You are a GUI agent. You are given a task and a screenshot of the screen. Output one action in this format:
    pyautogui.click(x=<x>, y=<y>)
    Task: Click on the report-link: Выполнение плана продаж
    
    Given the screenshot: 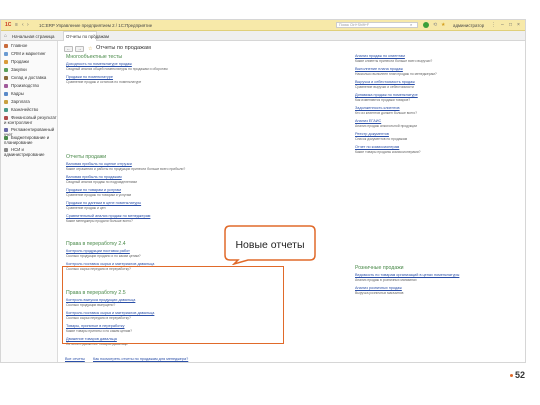 What is the action you would take?
    pyautogui.click(x=379, y=69)
    